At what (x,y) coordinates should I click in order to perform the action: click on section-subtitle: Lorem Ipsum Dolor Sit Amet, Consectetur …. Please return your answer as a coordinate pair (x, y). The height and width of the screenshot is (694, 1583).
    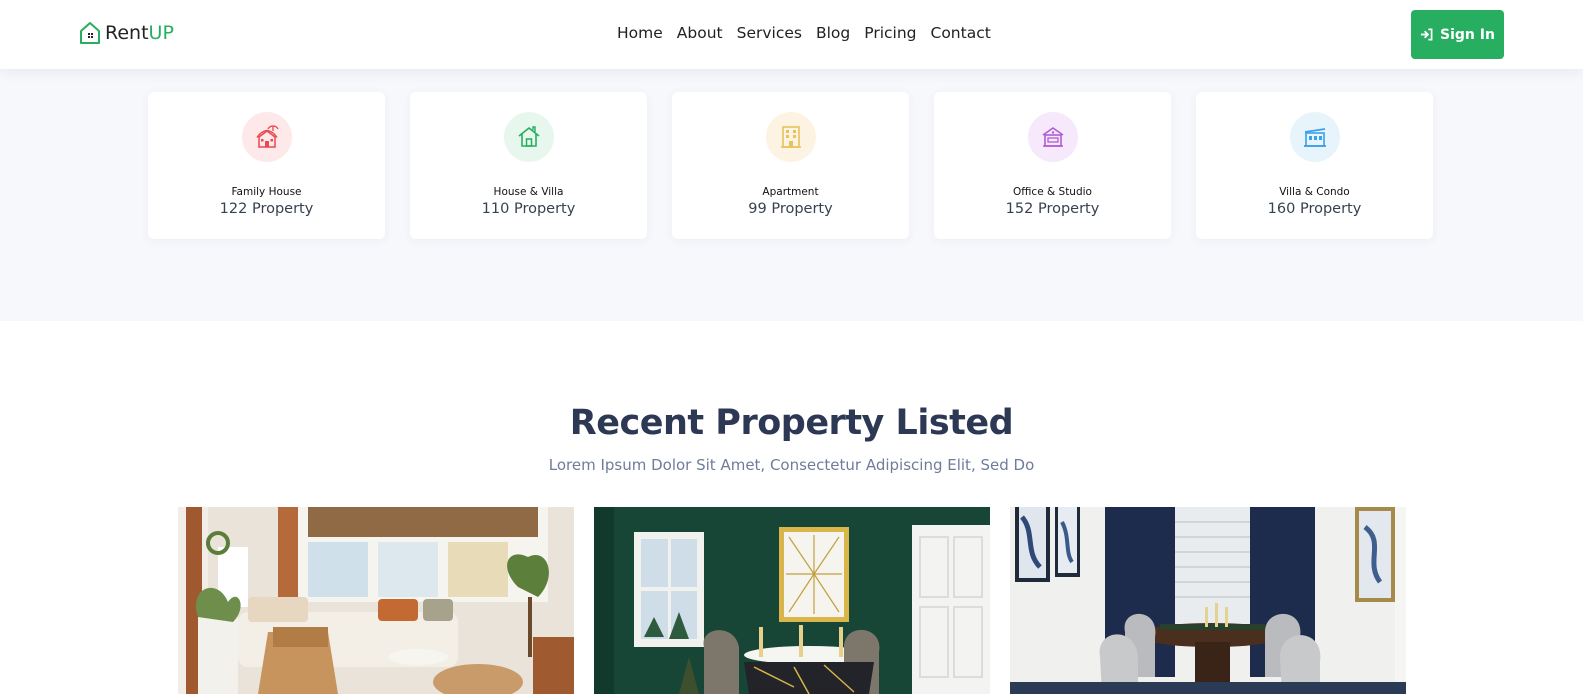
    Looking at the image, I should click on (791, 465).